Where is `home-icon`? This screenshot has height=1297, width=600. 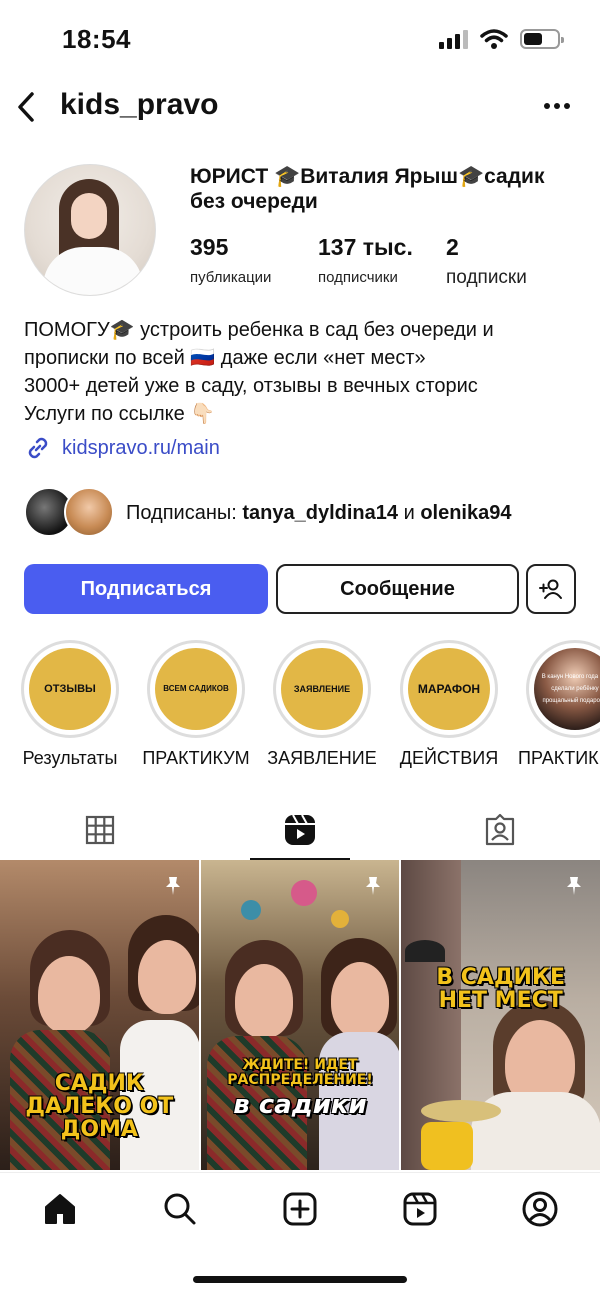 home-icon is located at coordinates (60, 1208).